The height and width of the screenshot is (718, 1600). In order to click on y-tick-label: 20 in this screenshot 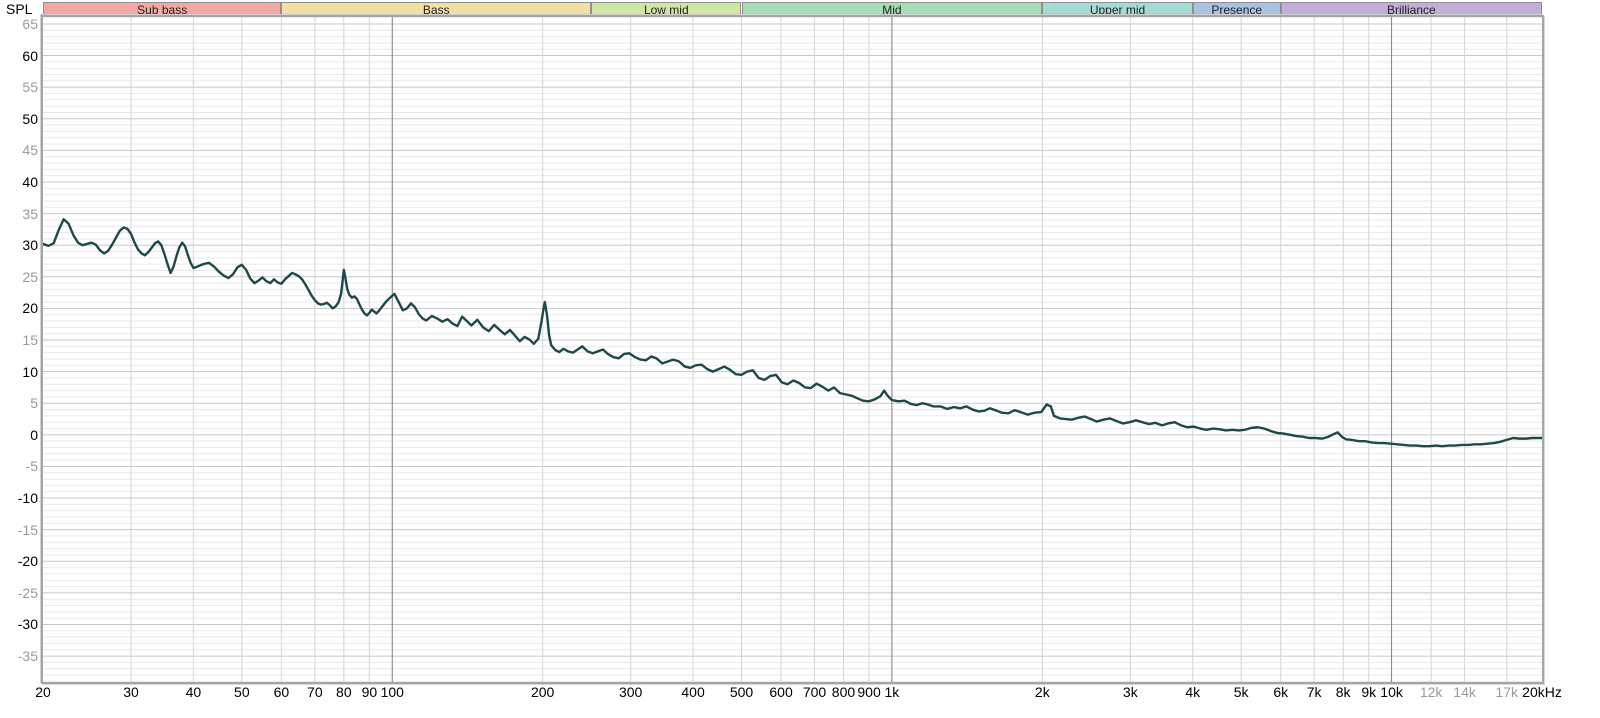, I will do `click(30, 308)`.